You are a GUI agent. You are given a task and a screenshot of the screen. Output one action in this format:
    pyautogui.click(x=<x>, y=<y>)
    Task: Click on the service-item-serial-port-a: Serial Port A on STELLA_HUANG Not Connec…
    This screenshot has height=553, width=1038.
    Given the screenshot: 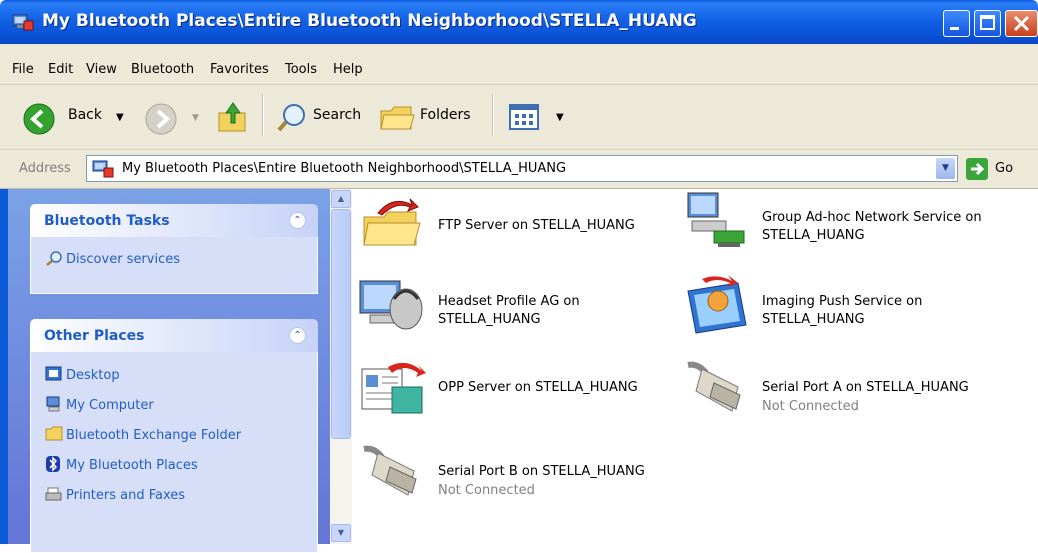 What is the action you would take?
    pyautogui.click(x=842, y=394)
    